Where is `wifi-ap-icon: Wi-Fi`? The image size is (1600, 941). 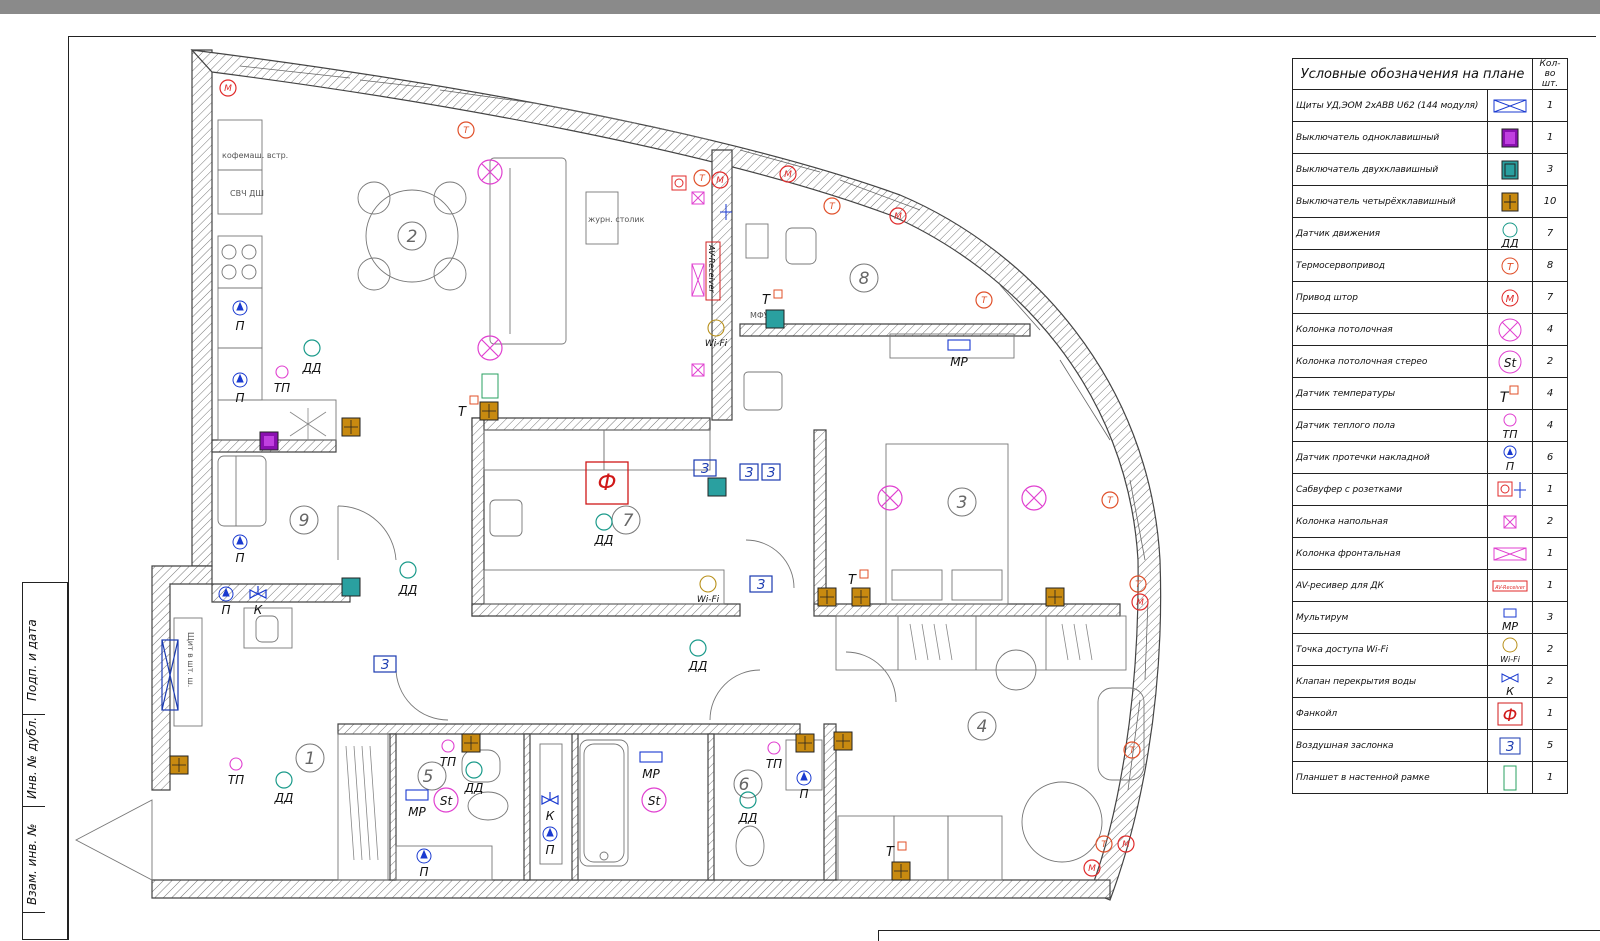 wifi-ap-icon: Wi-Fi is located at coordinates (1510, 649).